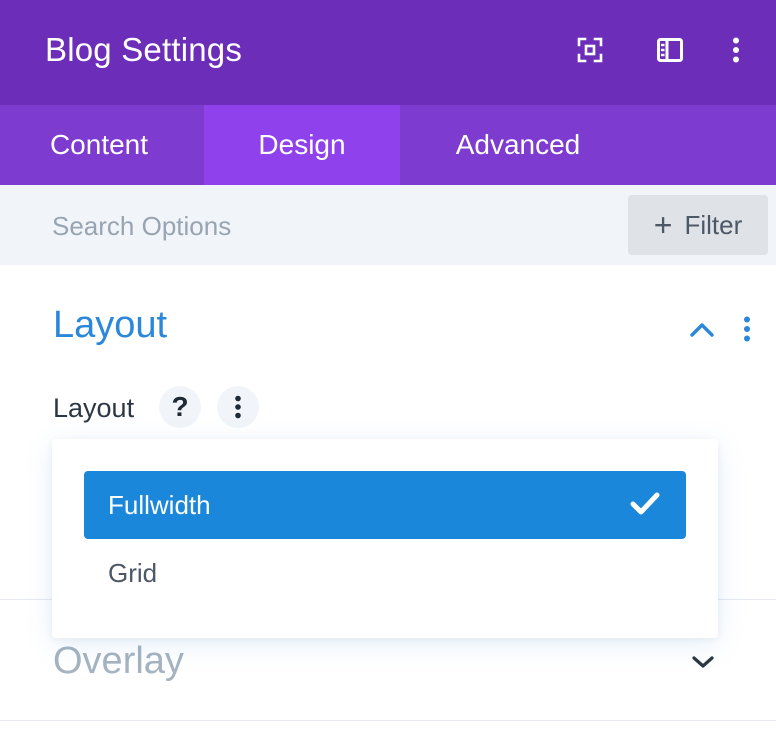  Describe the element at coordinates (702, 330) in the screenshot. I see `chevron-up-icon` at that location.